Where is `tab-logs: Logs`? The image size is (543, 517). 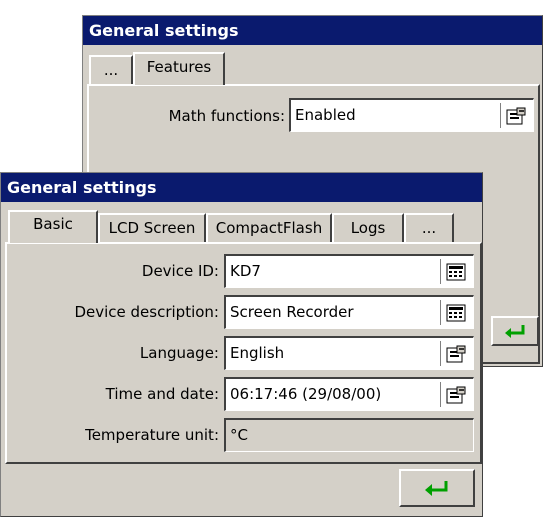
tab-logs: Logs is located at coordinates (368, 228).